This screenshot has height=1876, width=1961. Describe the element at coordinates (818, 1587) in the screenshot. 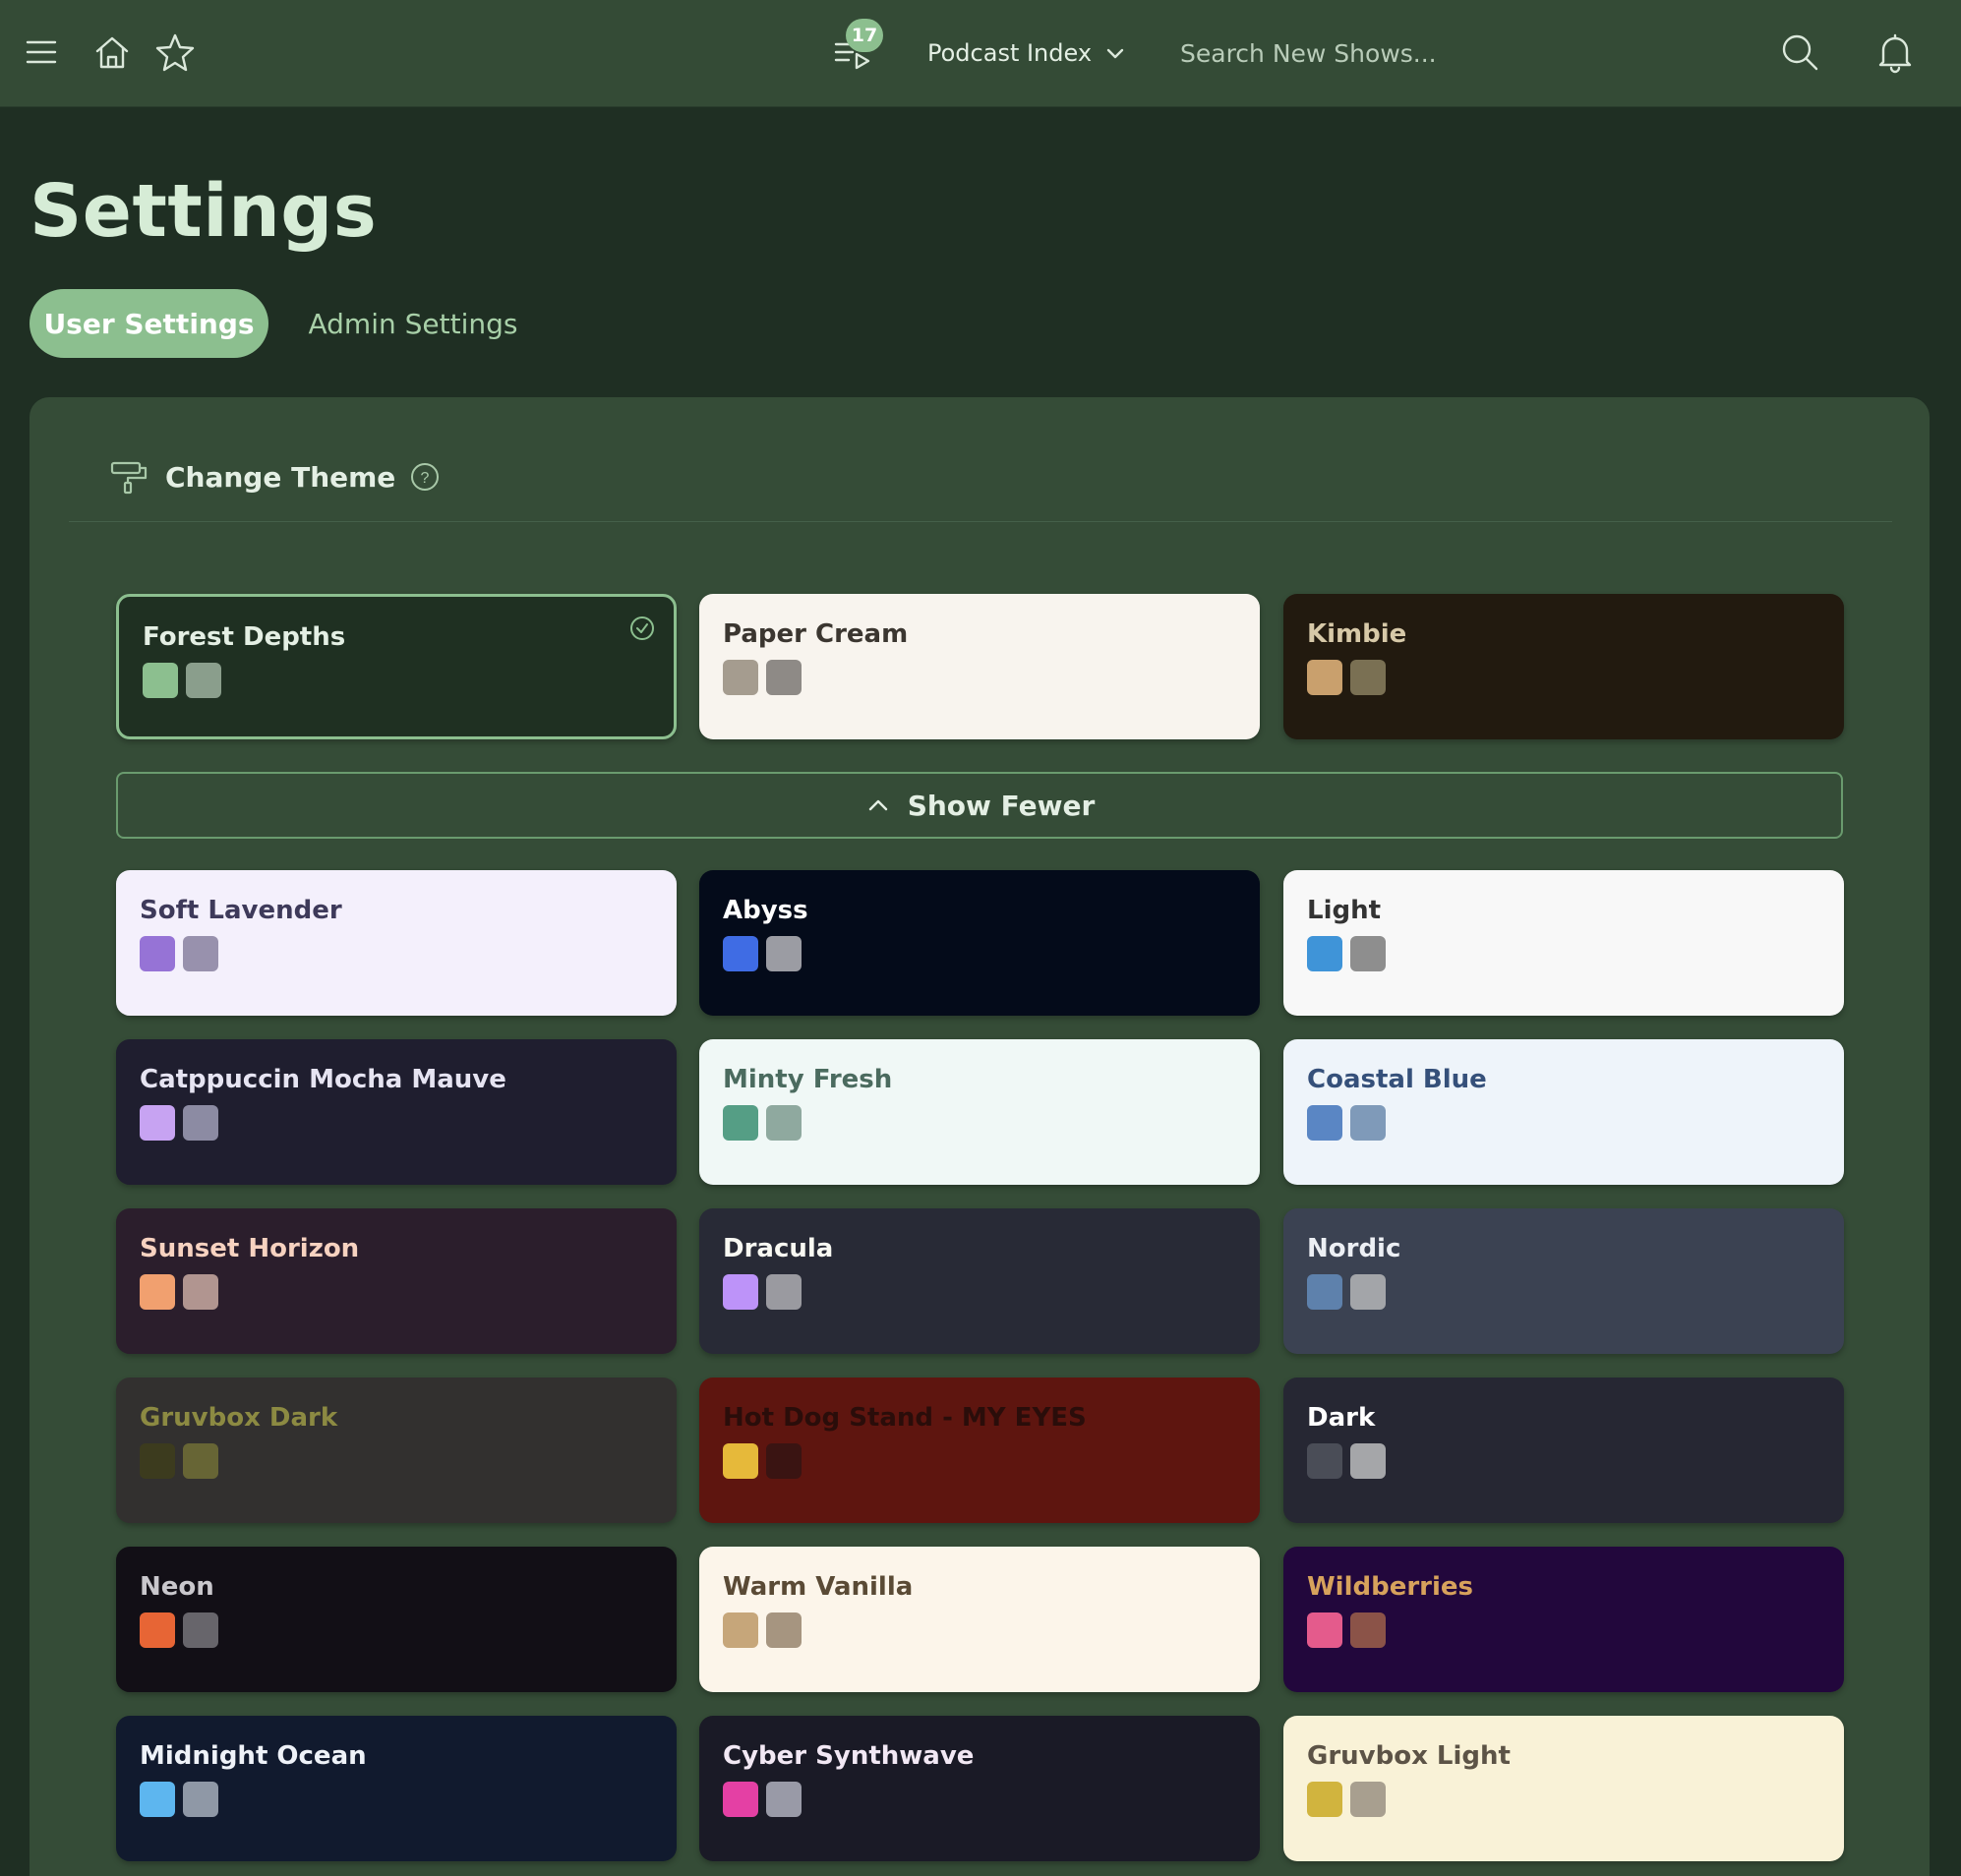

I see `theme-name: Warm Vanilla` at that location.